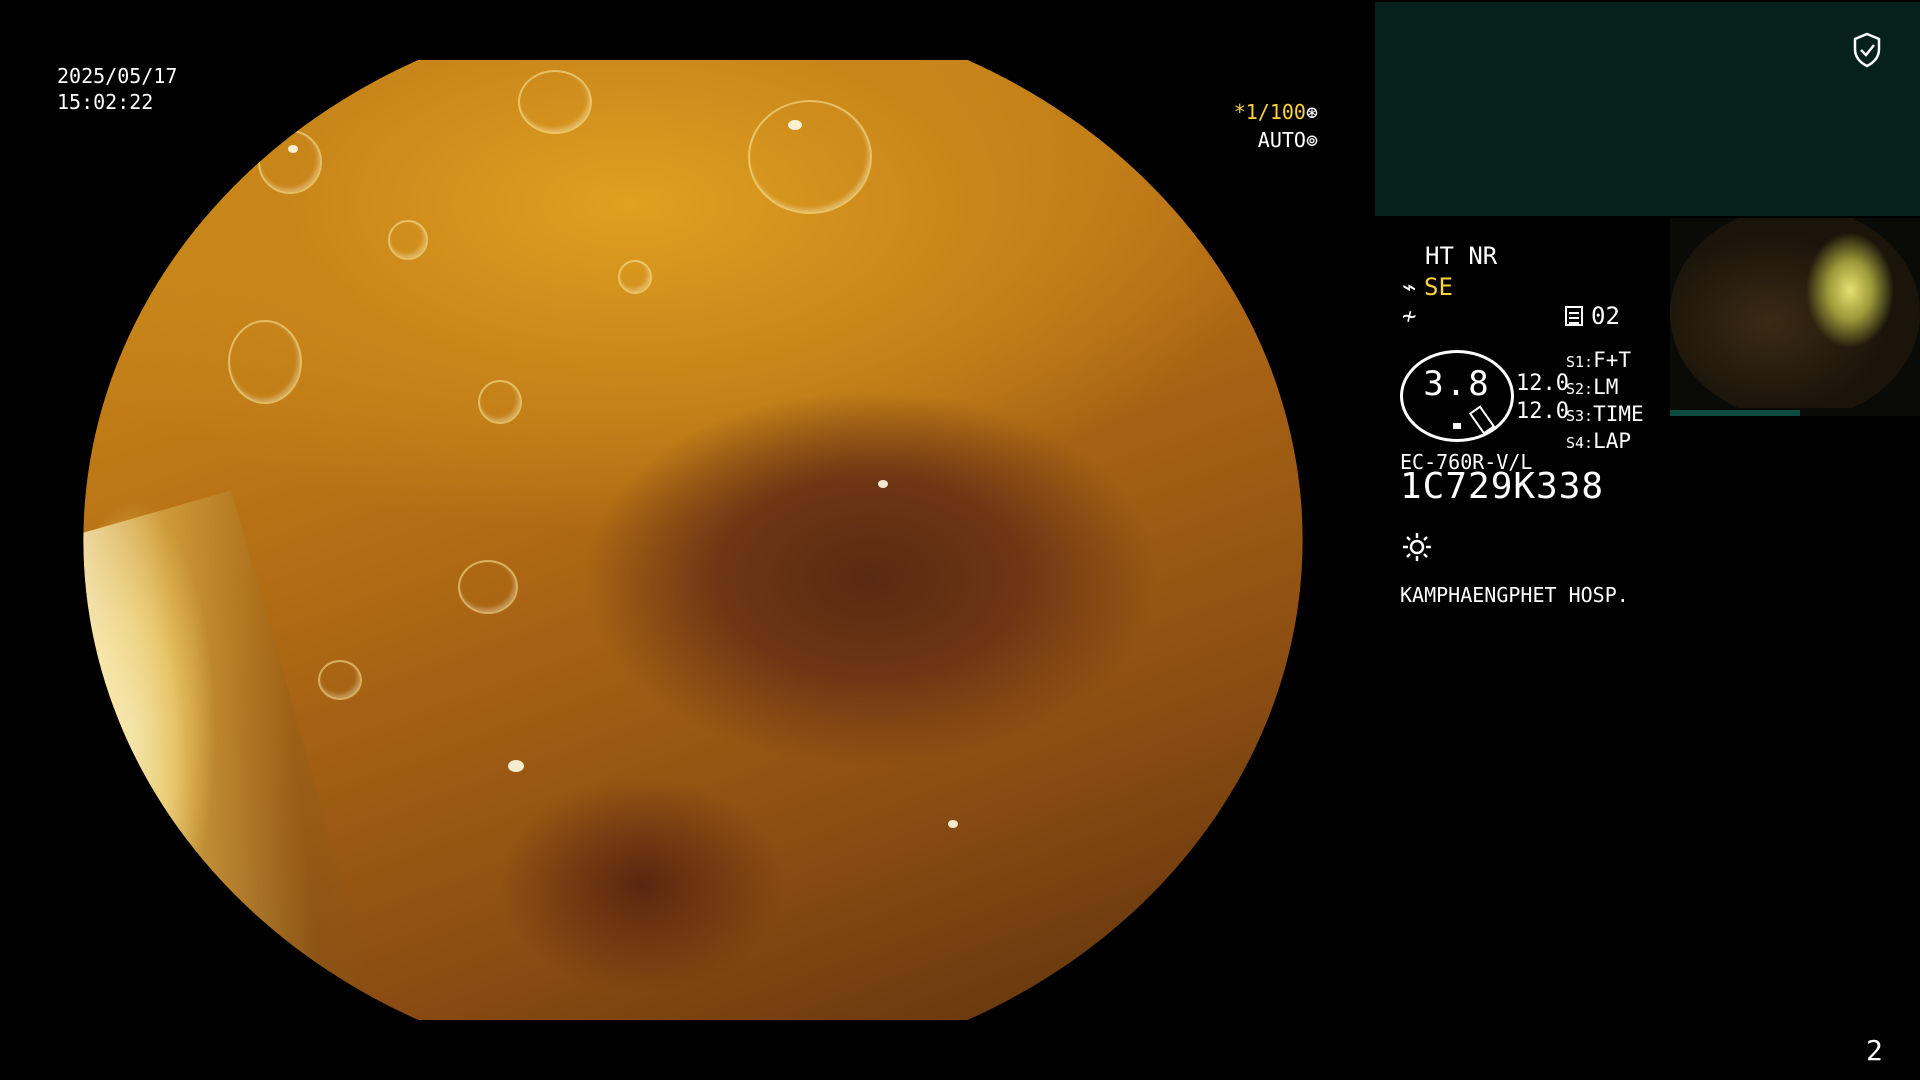  What do you see at coordinates (1735, 413) in the screenshot?
I see `thumbnail-bar` at bounding box center [1735, 413].